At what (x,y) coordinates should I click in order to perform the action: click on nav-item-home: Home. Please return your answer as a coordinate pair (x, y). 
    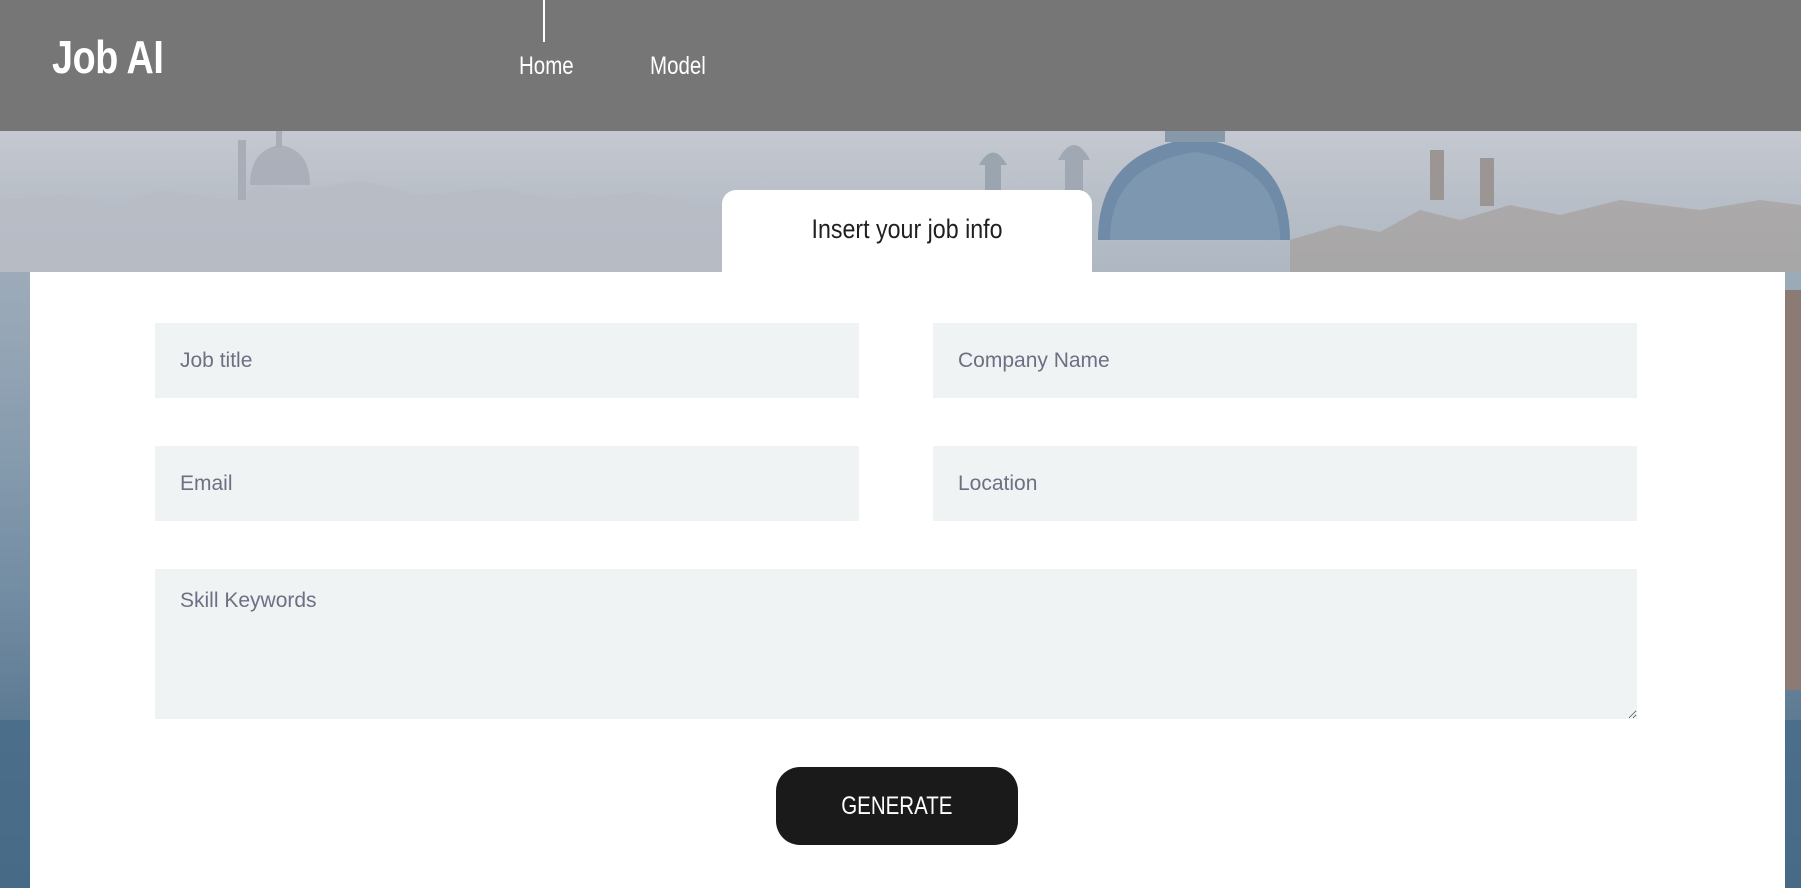
    Looking at the image, I should click on (546, 66).